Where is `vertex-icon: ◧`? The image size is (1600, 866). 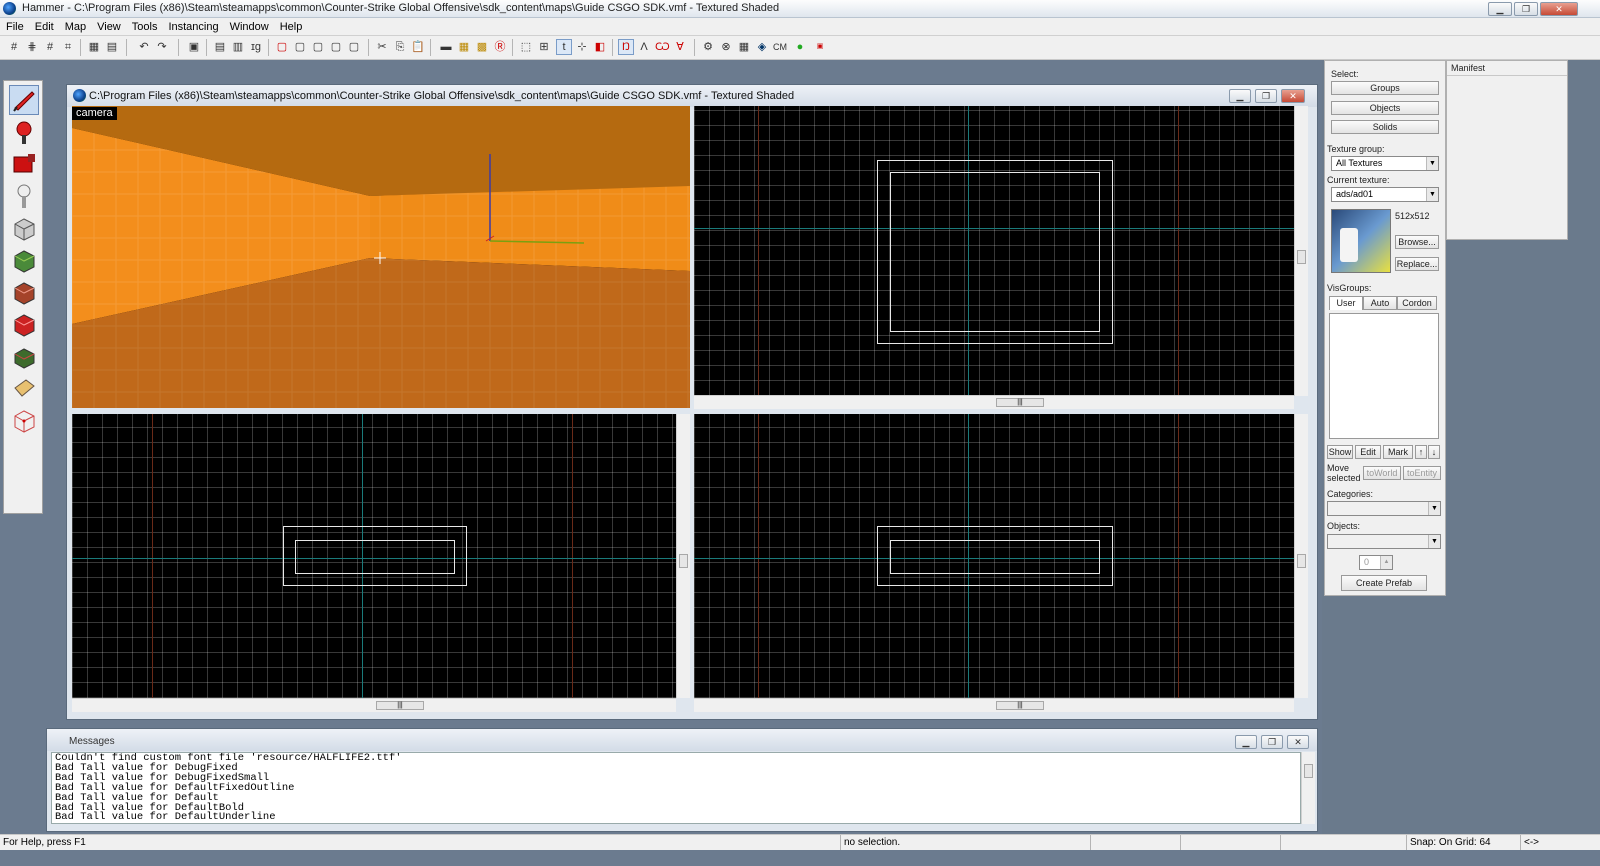
vertex-icon: ◧ is located at coordinates (600, 47).